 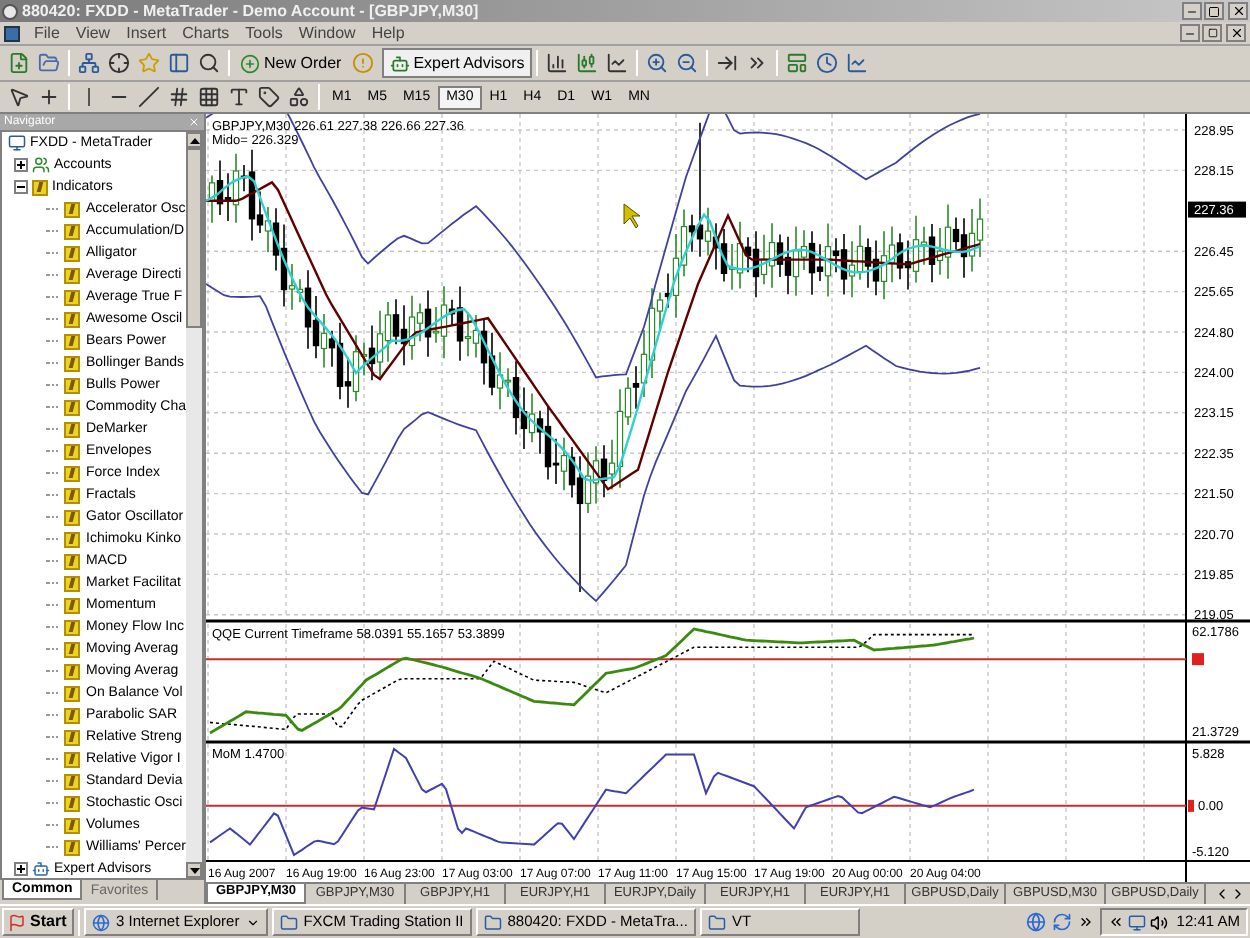 What do you see at coordinates (89, 63) in the screenshot?
I see `network-icon` at bounding box center [89, 63].